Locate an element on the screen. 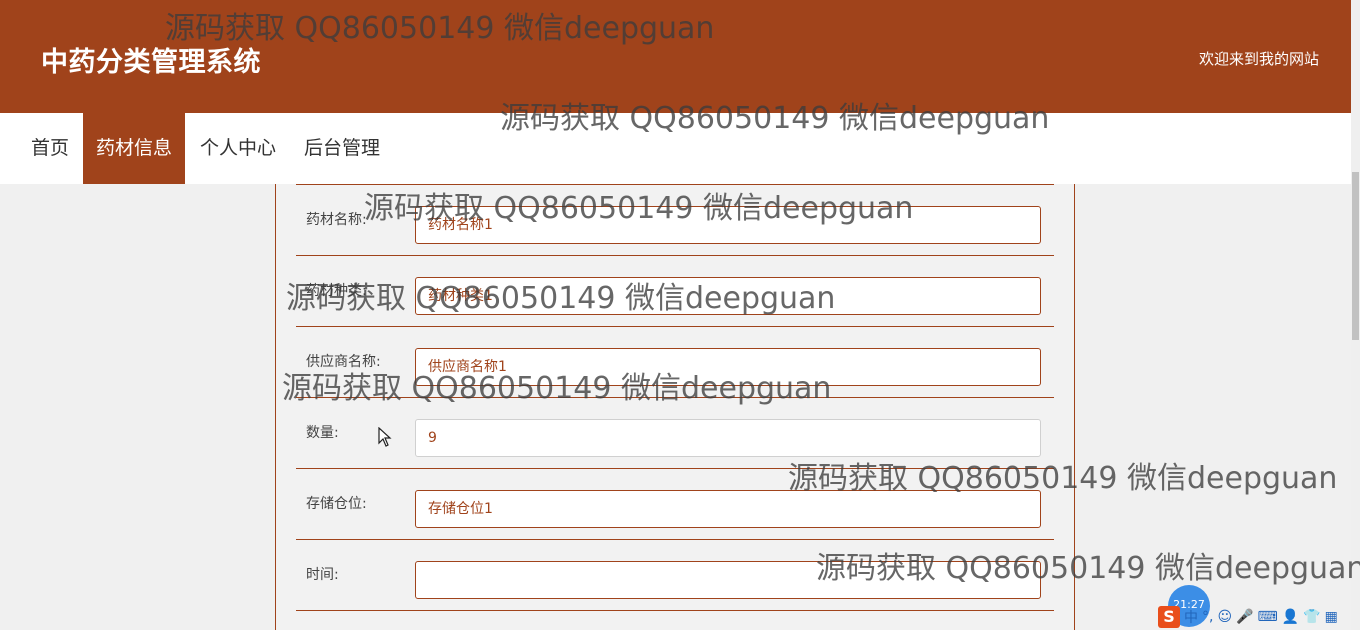 The width and height of the screenshot is (1360, 630). emoji-icon: ☺ is located at coordinates (1224, 617).